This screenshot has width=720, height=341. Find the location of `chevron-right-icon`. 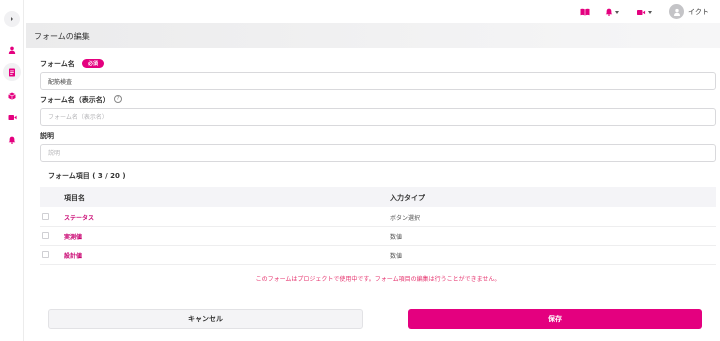

chevron-right-icon is located at coordinates (12, 19).